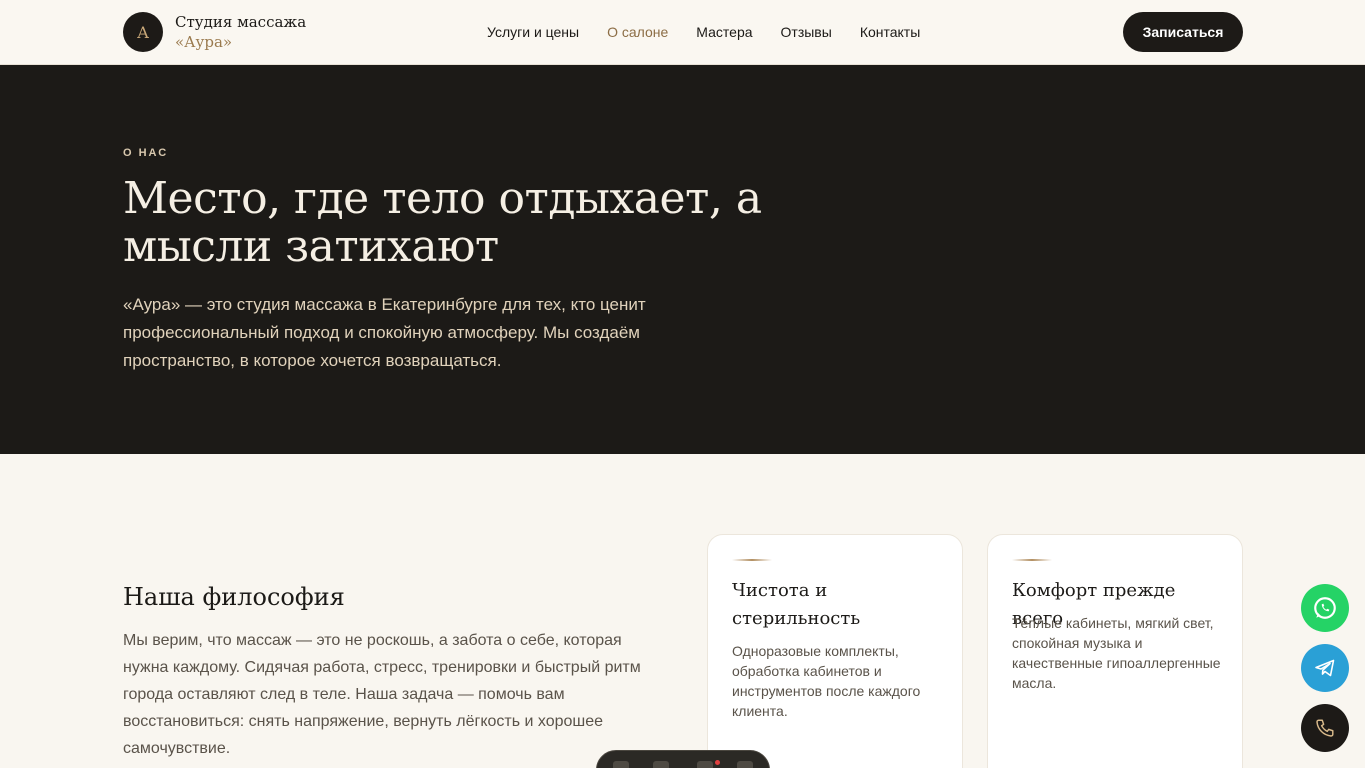 The width and height of the screenshot is (1365, 768). I want to click on toolbar-settings-icon, so click(745, 764).